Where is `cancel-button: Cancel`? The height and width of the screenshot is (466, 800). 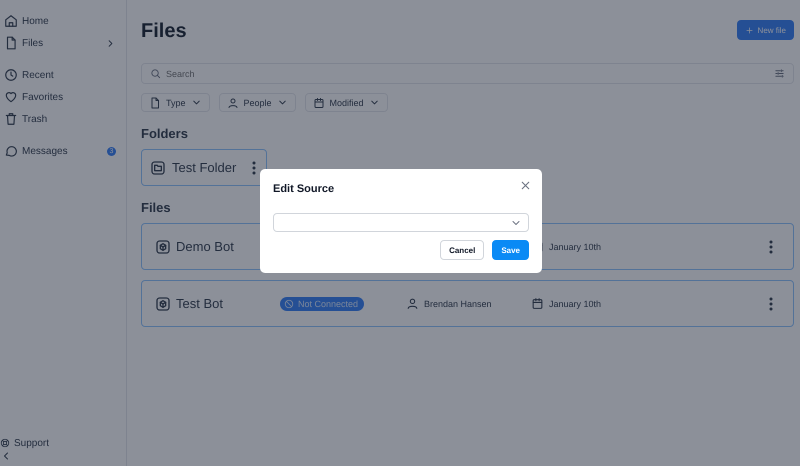 cancel-button: Cancel is located at coordinates (462, 250).